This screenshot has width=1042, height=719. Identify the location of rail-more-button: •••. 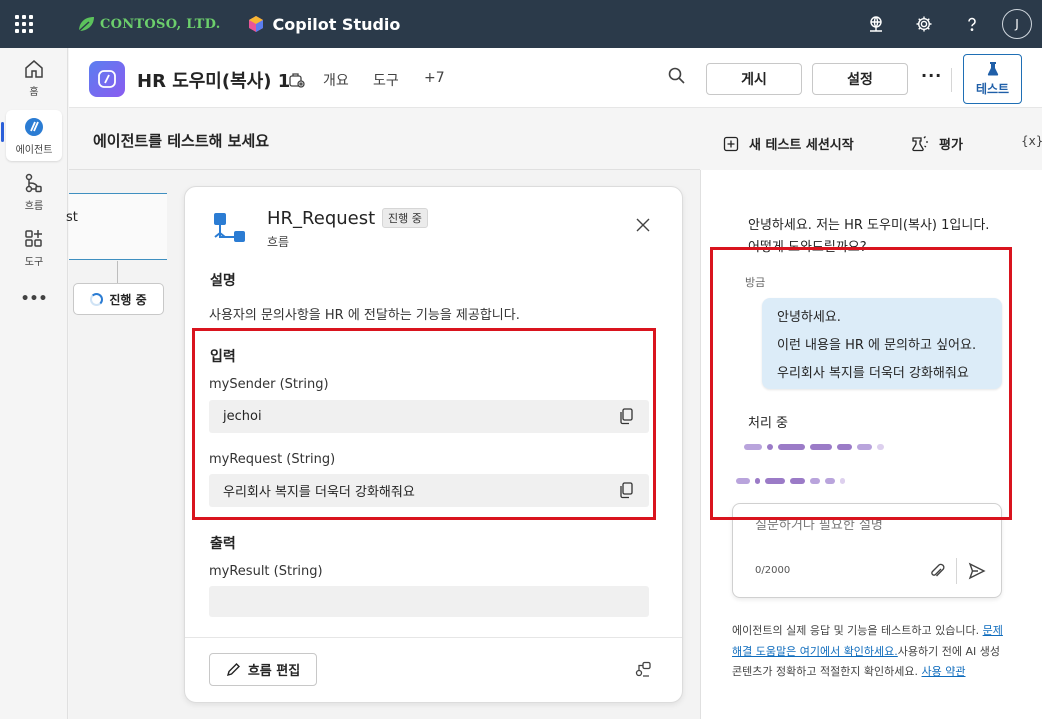
(34, 299).